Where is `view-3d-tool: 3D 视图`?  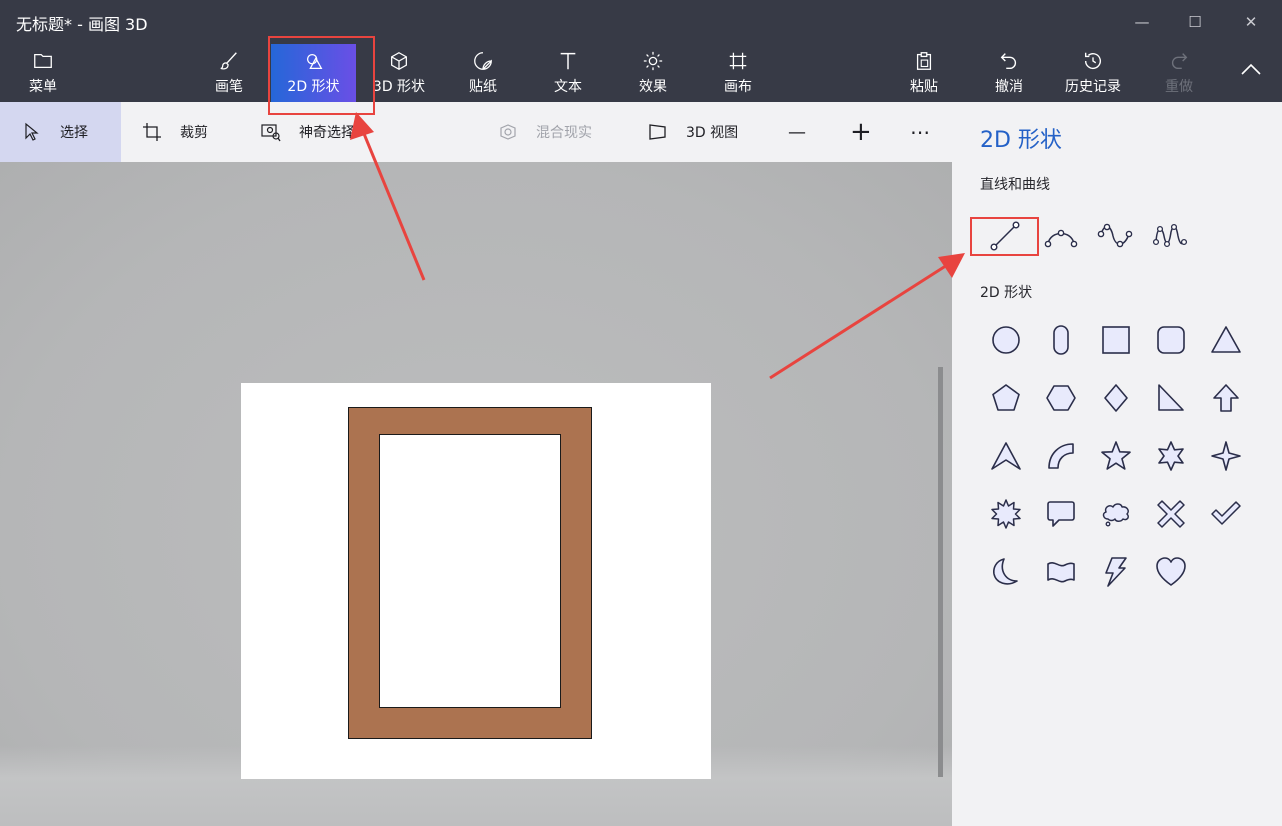 view-3d-tool: 3D 视图 is located at coordinates (693, 132).